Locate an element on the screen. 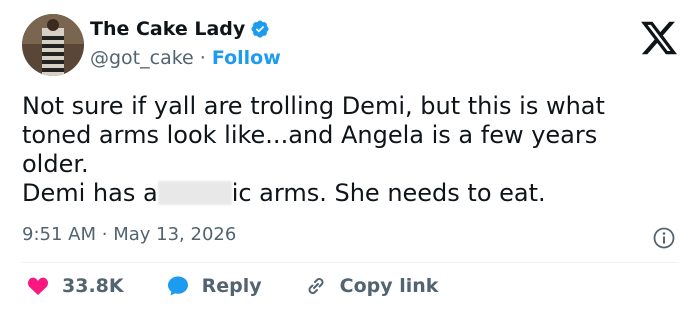 This screenshot has width=700, height=314. reply-label: Reply is located at coordinates (231, 286).